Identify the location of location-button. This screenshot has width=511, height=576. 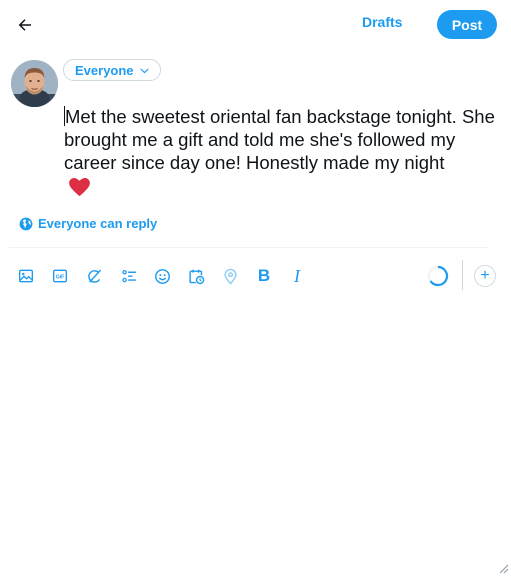
(230, 276).